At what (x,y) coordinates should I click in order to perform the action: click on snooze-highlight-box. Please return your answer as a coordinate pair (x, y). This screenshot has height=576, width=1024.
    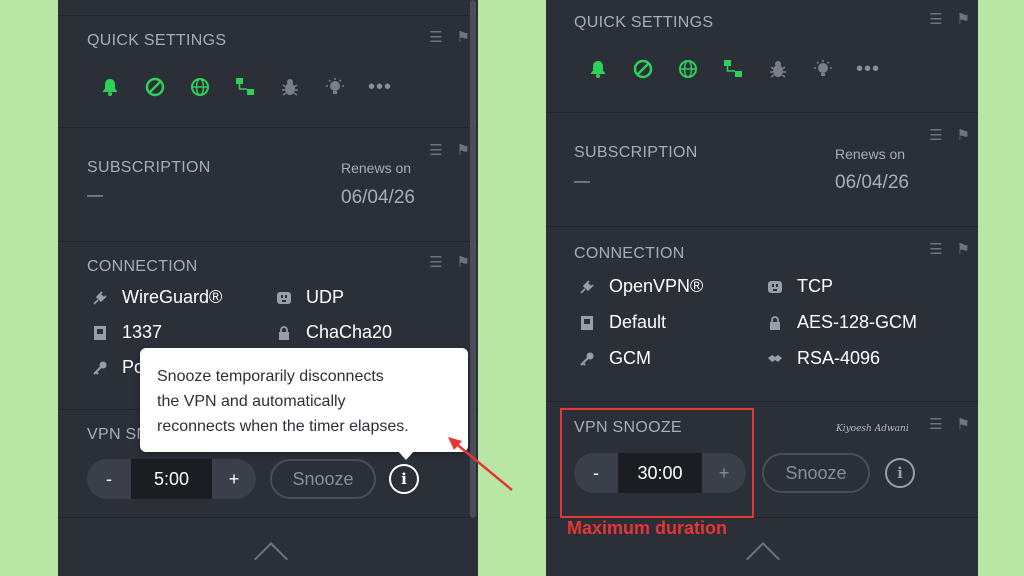
    Looking at the image, I should click on (657, 463).